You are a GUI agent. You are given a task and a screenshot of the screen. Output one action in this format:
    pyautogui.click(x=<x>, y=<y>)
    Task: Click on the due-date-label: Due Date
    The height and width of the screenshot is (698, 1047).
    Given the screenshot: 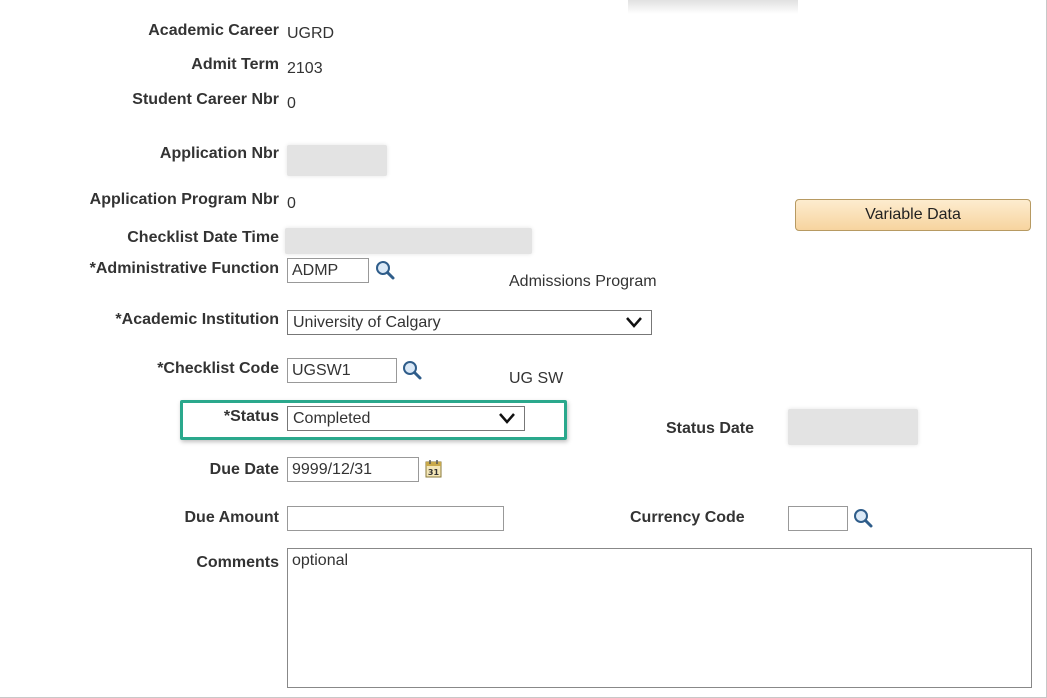 What is the action you would take?
    pyautogui.click(x=244, y=469)
    